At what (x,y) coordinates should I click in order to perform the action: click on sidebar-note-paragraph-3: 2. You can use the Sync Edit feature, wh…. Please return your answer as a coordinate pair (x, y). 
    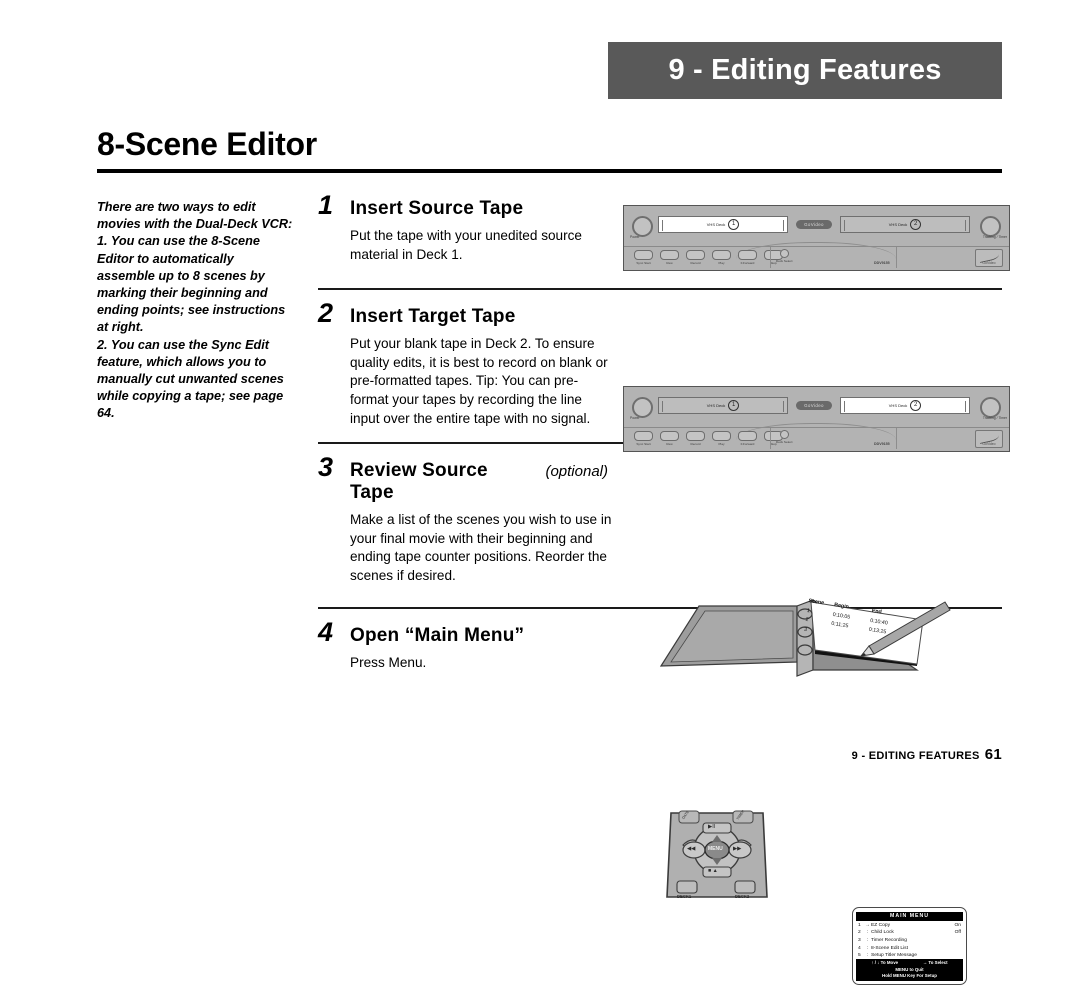
    Looking at the image, I should click on (190, 379).